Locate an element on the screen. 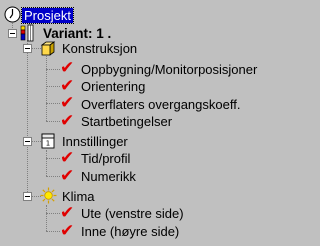 Image resolution: width=320 pixels, height=246 pixels. tree-item-structure: Oppbygning/Monitorposisjoner is located at coordinates (169, 69).